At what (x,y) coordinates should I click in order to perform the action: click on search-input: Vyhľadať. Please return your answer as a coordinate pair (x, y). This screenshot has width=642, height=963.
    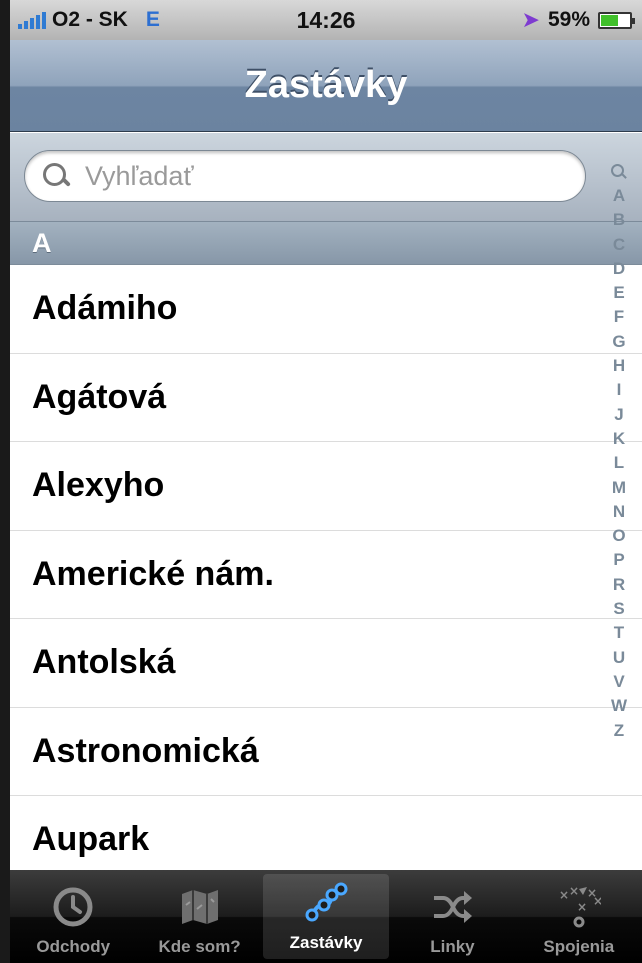
    Looking at the image, I should click on (305, 176).